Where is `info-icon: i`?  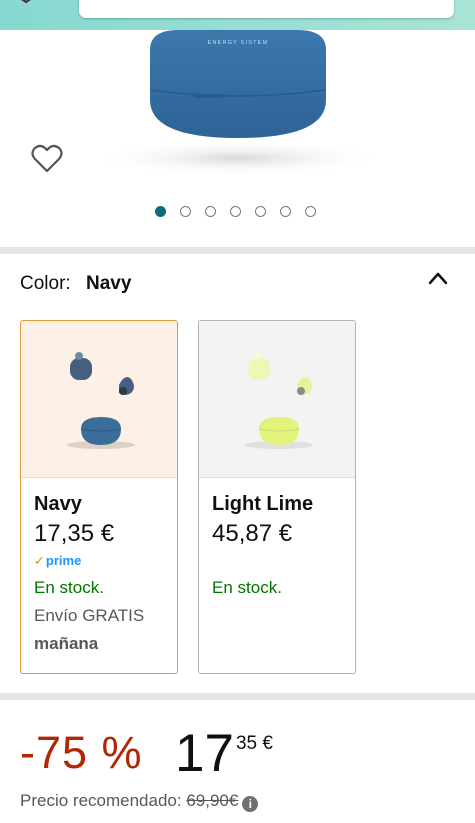
info-icon: i is located at coordinates (250, 804).